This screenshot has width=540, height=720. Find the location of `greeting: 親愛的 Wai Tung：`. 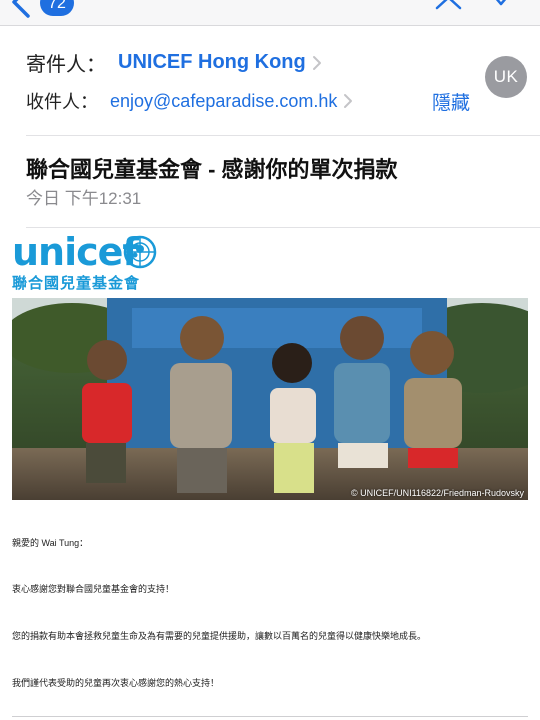

greeting: 親愛的 Wai Tung： is located at coordinates (50, 543).